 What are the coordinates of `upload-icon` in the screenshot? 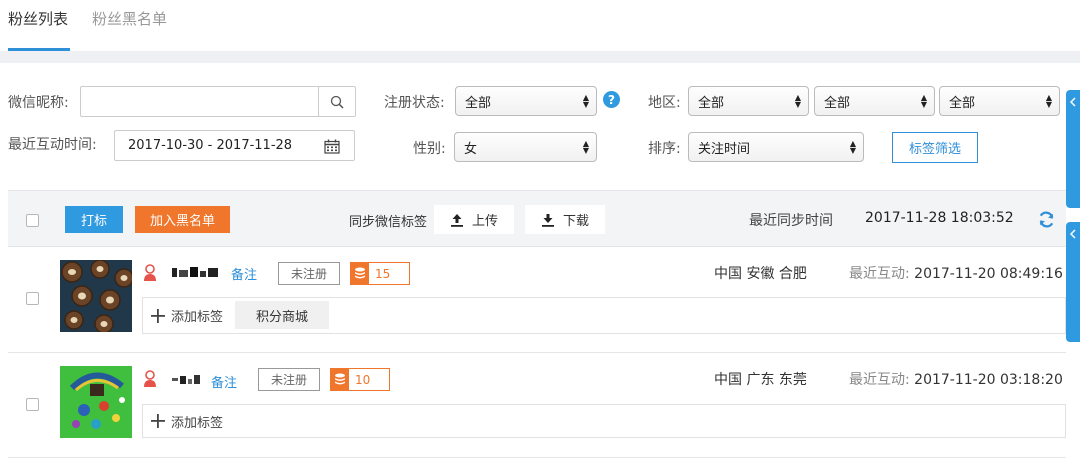 It's located at (456, 220).